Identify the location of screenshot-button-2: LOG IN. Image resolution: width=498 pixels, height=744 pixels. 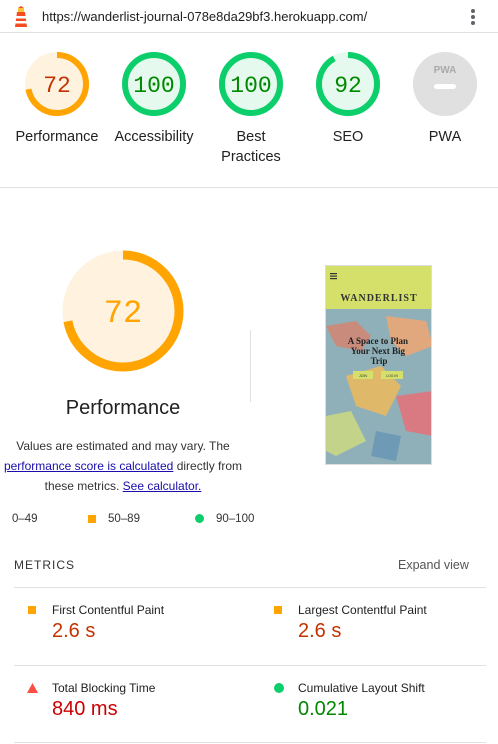
(392, 376).